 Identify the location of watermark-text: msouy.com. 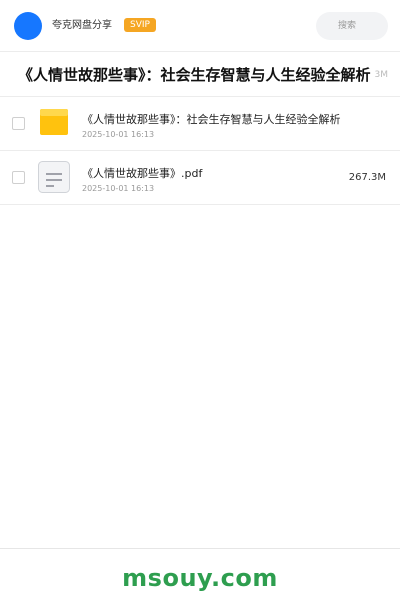
(200, 578).